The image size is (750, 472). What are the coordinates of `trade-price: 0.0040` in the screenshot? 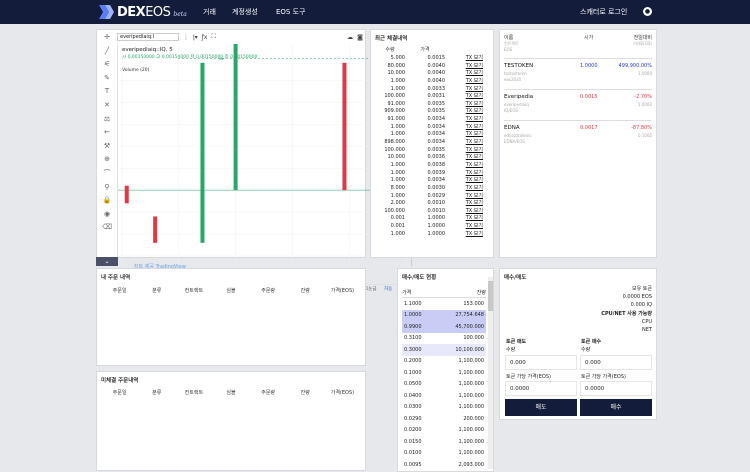 It's located at (436, 65).